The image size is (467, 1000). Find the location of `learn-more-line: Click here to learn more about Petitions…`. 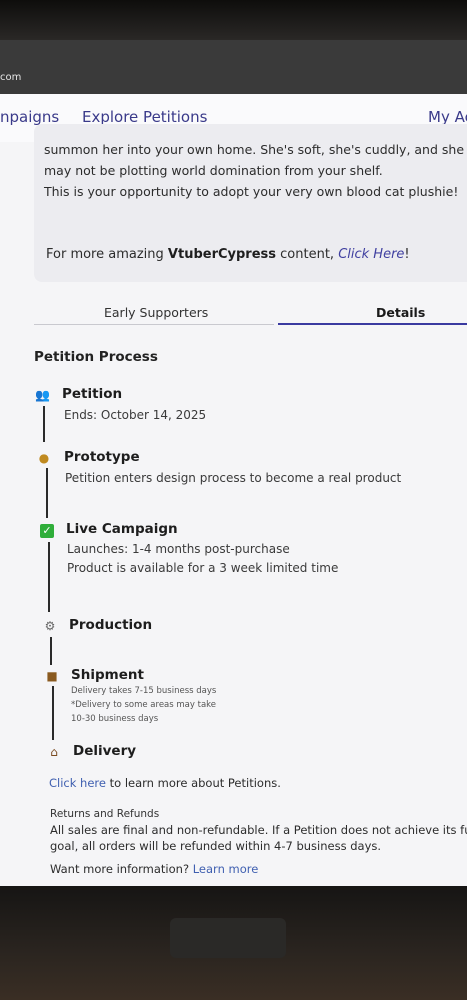

learn-more-line: Click here to learn more about Petitions… is located at coordinates (165, 783).